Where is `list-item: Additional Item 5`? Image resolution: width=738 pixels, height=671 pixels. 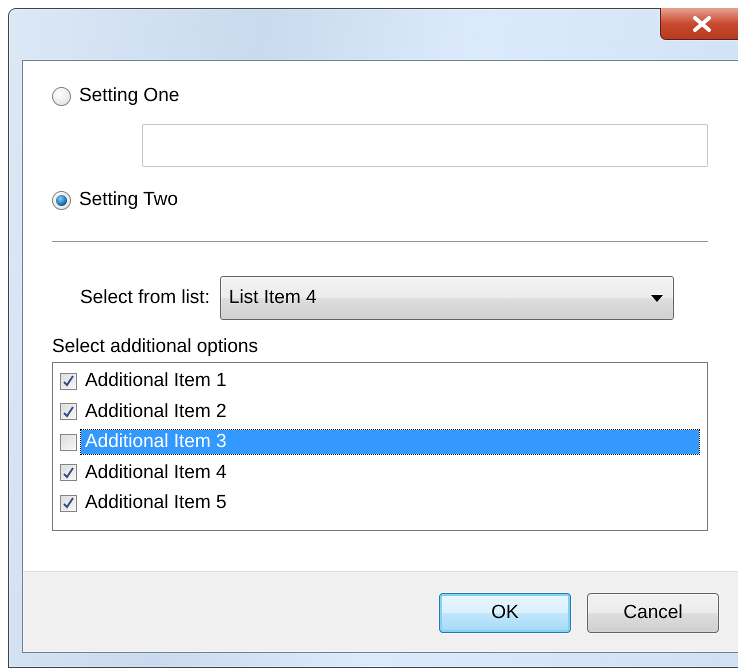
list-item: Additional Item 5 is located at coordinates (156, 503).